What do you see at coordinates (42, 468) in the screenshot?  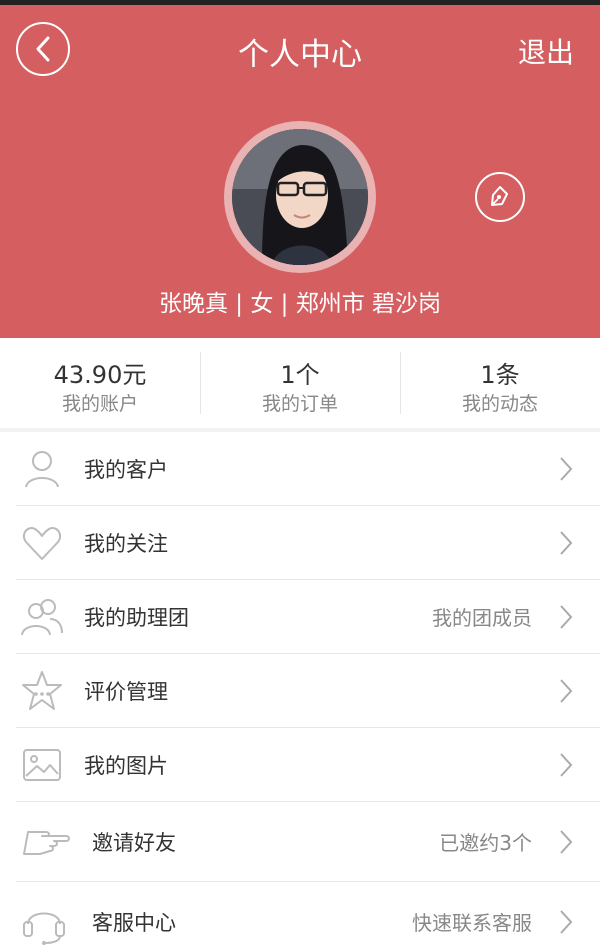 I see `user-icon` at bounding box center [42, 468].